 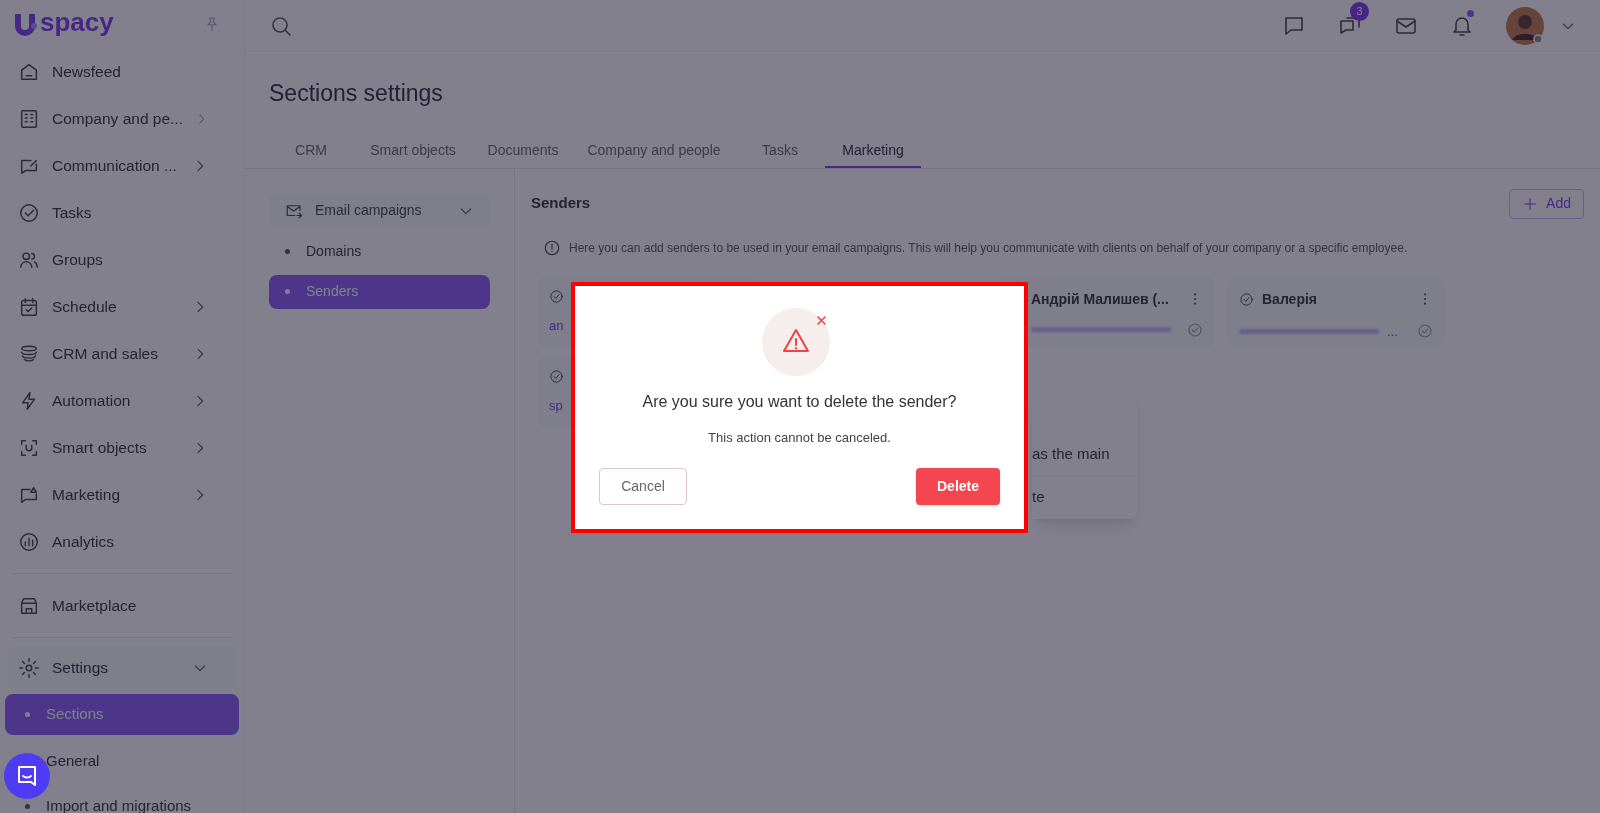 What do you see at coordinates (873, 151) in the screenshot?
I see `tab: Marketing` at bounding box center [873, 151].